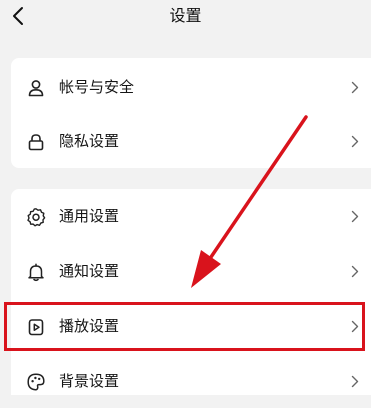  What do you see at coordinates (36, 142) in the screenshot?
I see `lock-icon` at bounding box center [36, 142].